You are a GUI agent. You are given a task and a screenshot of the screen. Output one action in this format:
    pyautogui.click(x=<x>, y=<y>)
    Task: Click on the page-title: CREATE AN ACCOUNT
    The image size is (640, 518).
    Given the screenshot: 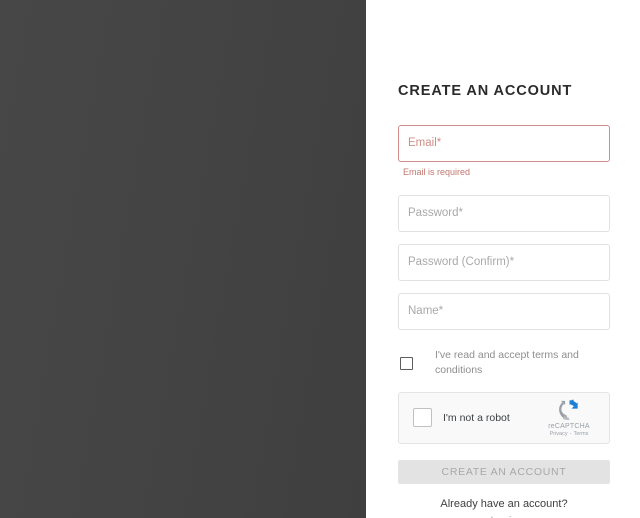 What is the action you would take?
    pyautogui.click(x=485, y=91)
    